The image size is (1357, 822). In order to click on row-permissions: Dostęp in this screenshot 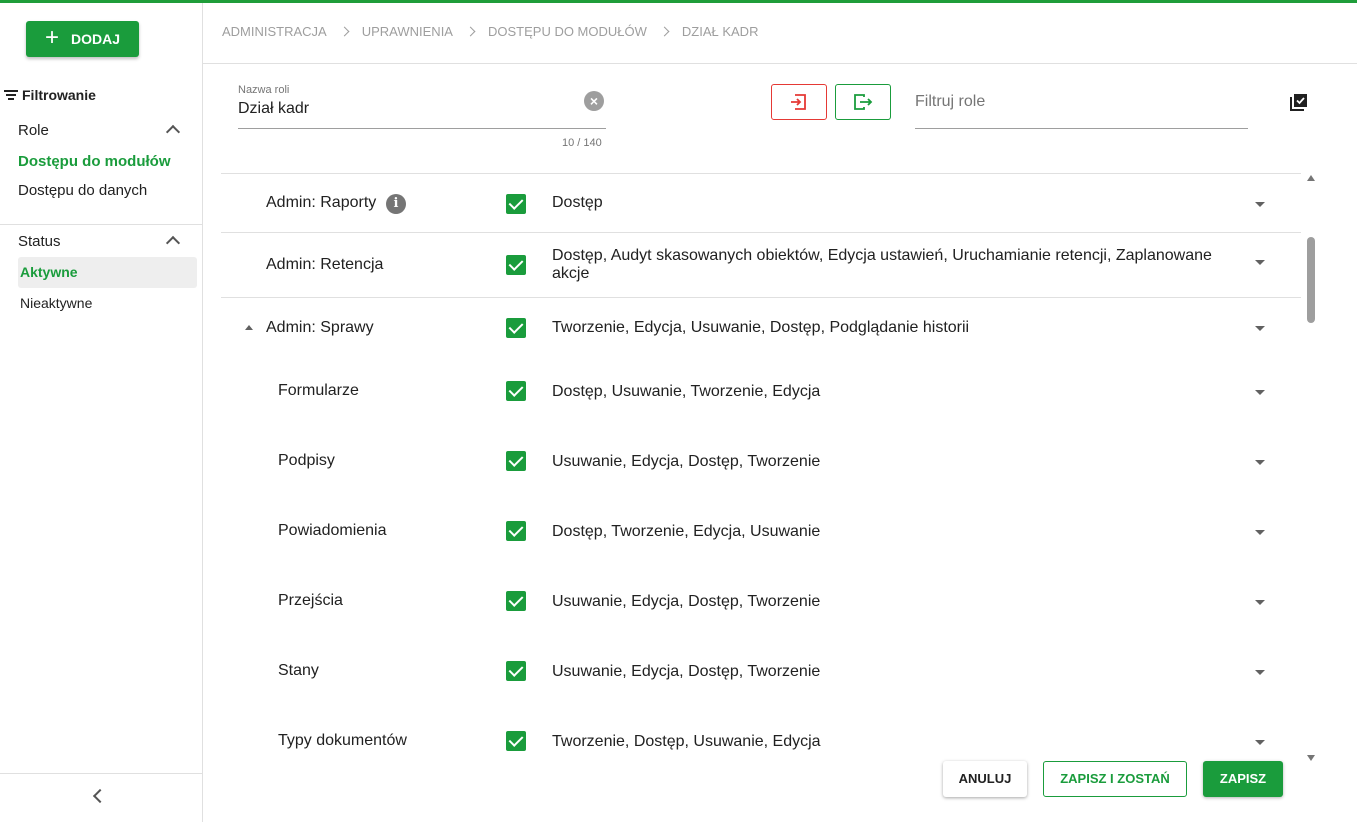, I will do `click(892, 203)`.